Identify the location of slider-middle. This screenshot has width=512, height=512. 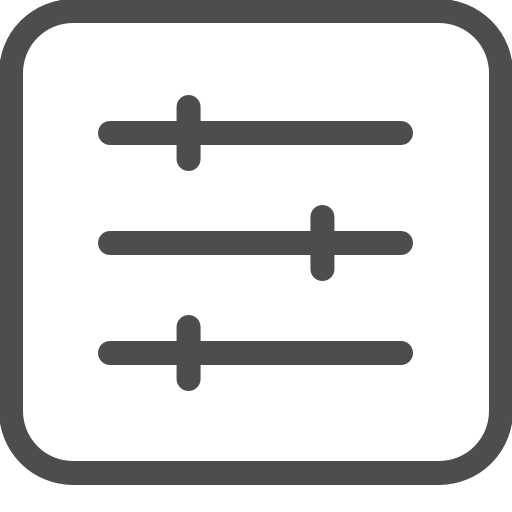
(255, 243).